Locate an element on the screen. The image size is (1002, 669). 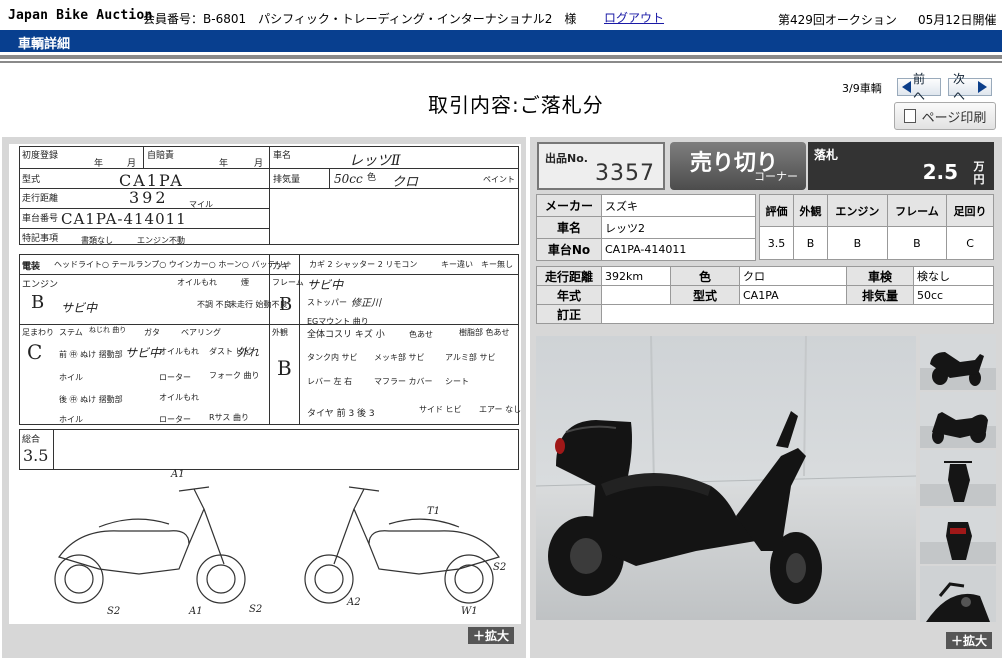
rear: 後 ㊥ ぬけ 摺動部 is located at coordinates (91, 399).